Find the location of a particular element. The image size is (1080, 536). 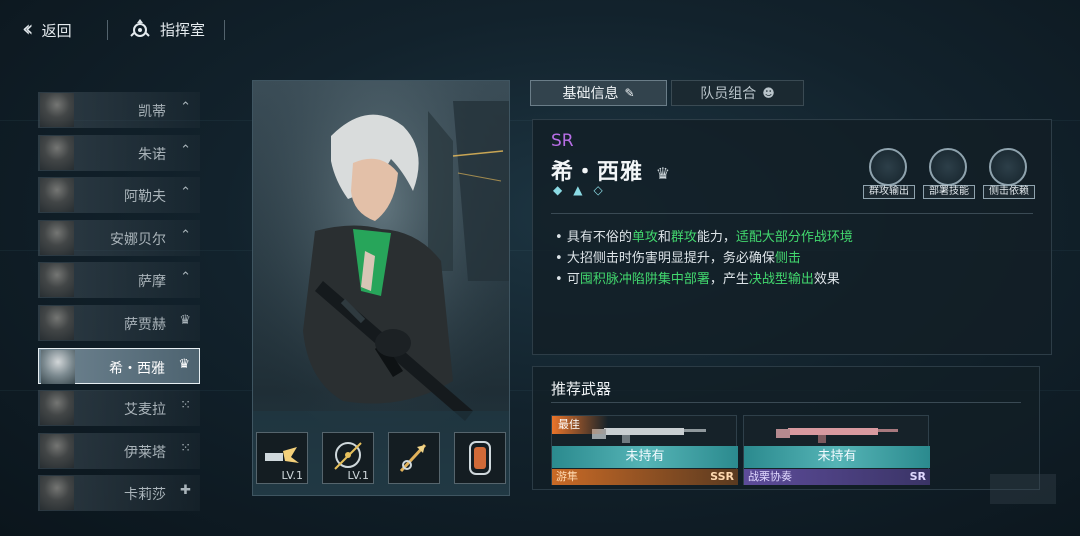

command-room-icon is located at coordinates (140, 28).